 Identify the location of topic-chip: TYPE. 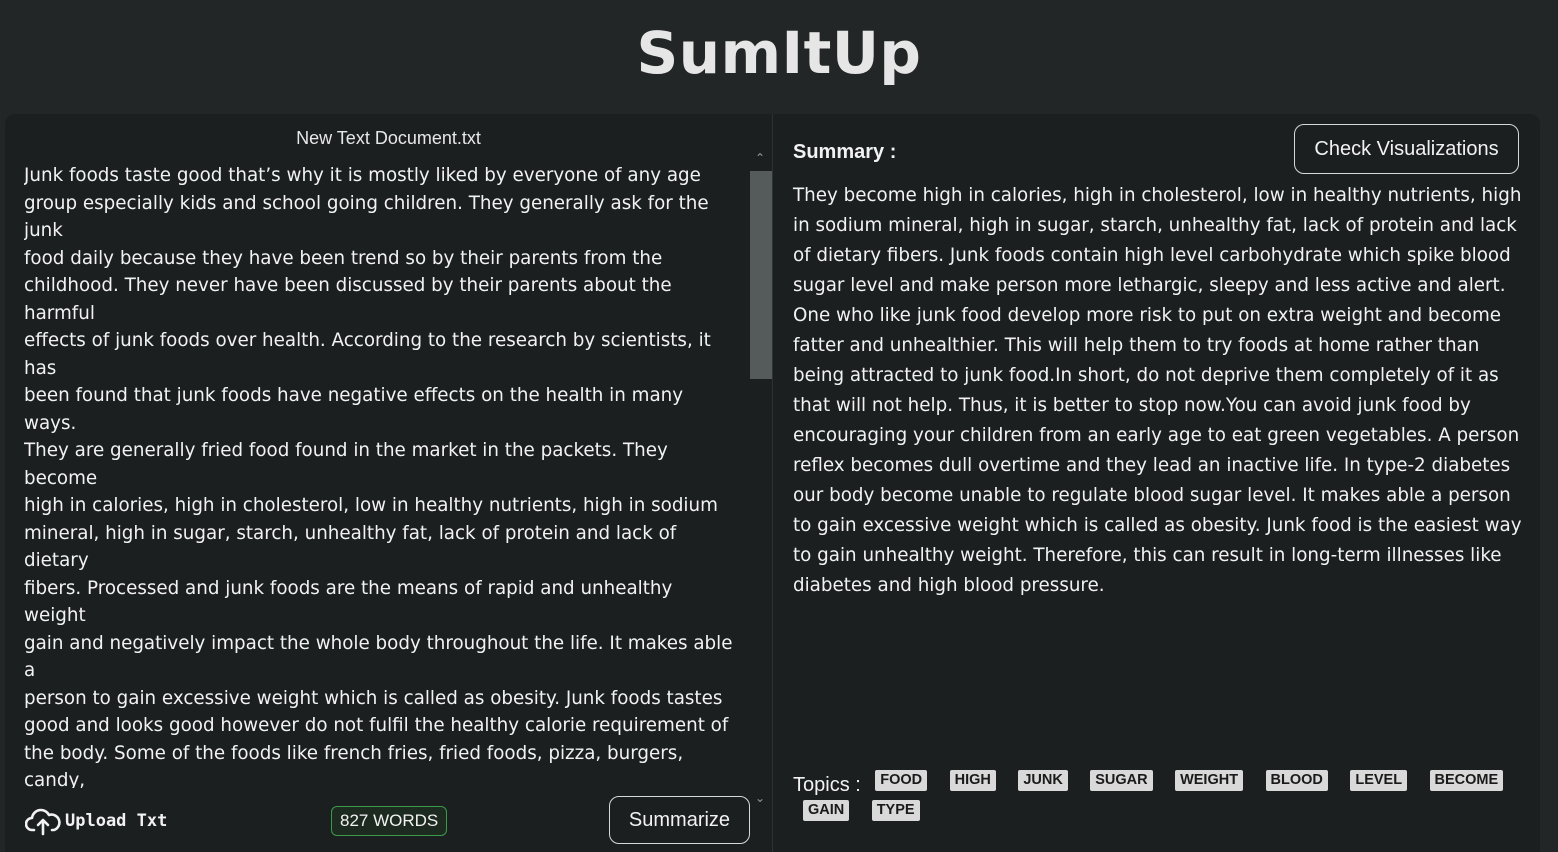
(895, 810).